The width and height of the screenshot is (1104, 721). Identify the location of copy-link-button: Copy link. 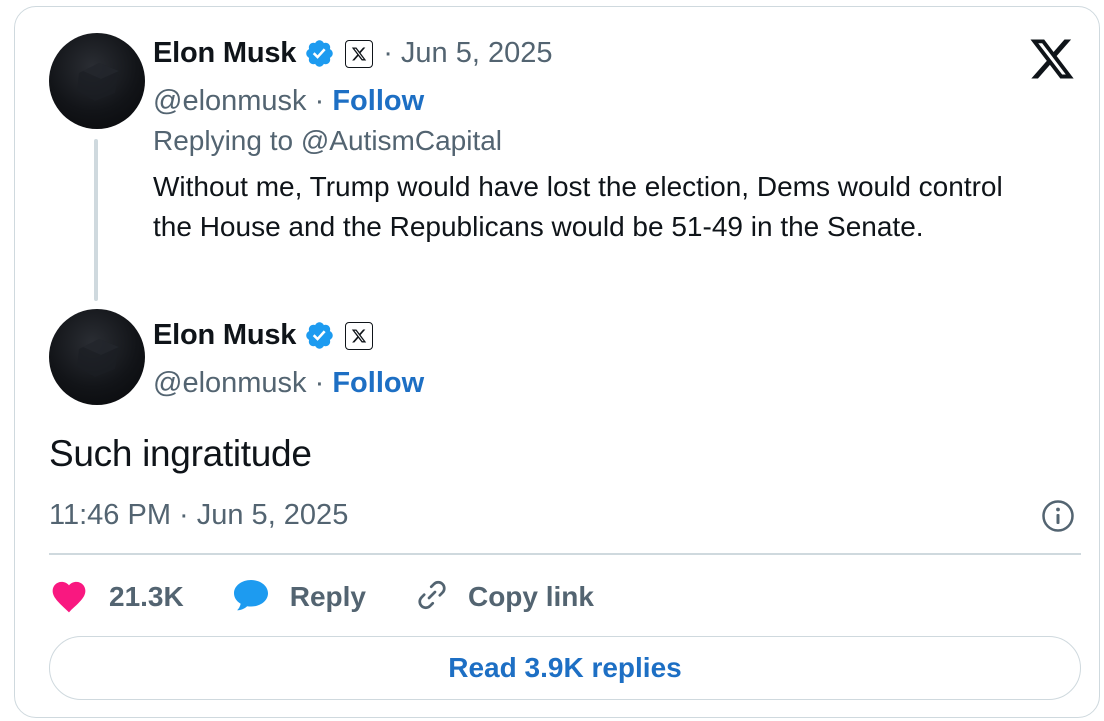
(504, 597).